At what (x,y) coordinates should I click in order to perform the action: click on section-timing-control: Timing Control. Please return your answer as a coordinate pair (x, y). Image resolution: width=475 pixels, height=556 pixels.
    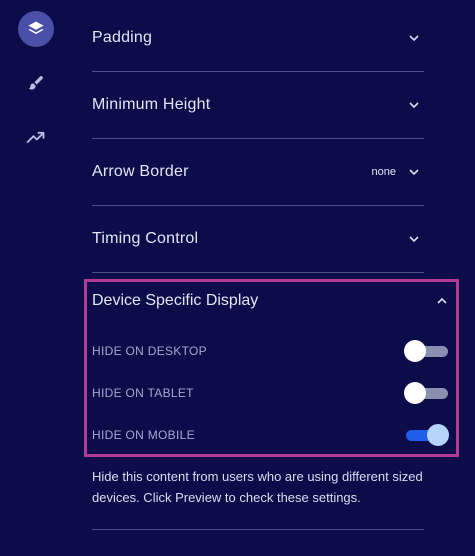
    Looking at the image, I should click on (258, 239).